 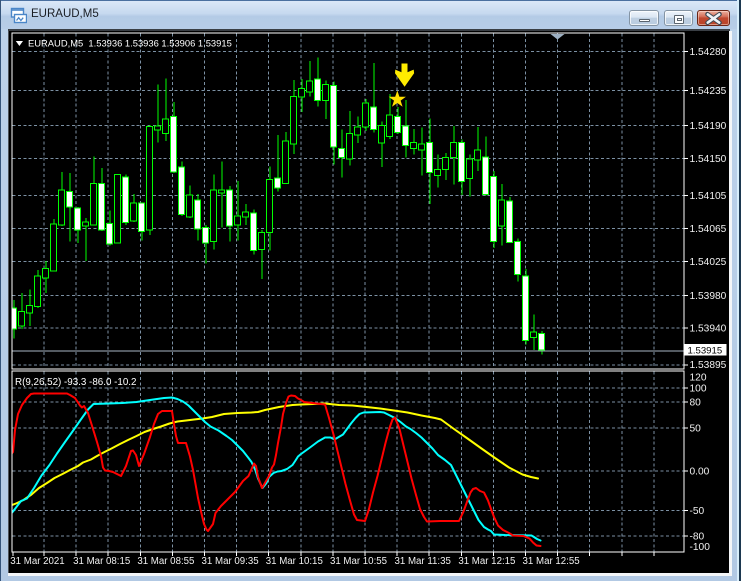 What do you see at coordinates (708, 365) in the screenshot?
I see `svg-text: 1.53895` at bounding box center [708, 365].